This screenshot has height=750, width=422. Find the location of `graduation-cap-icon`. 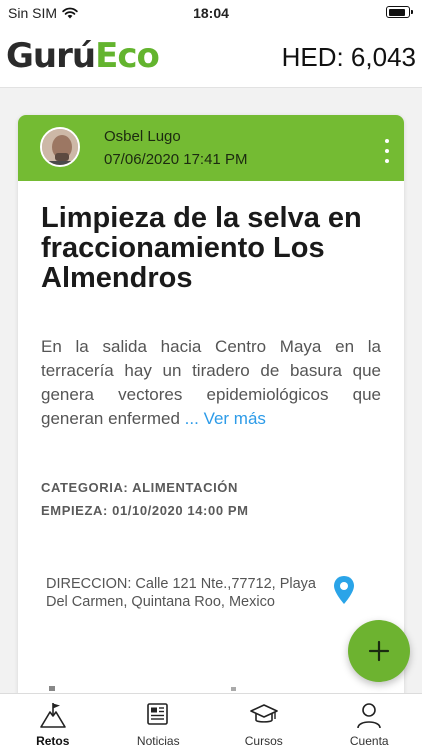

graduation-cap-icon is located at coordinates (263, 713).